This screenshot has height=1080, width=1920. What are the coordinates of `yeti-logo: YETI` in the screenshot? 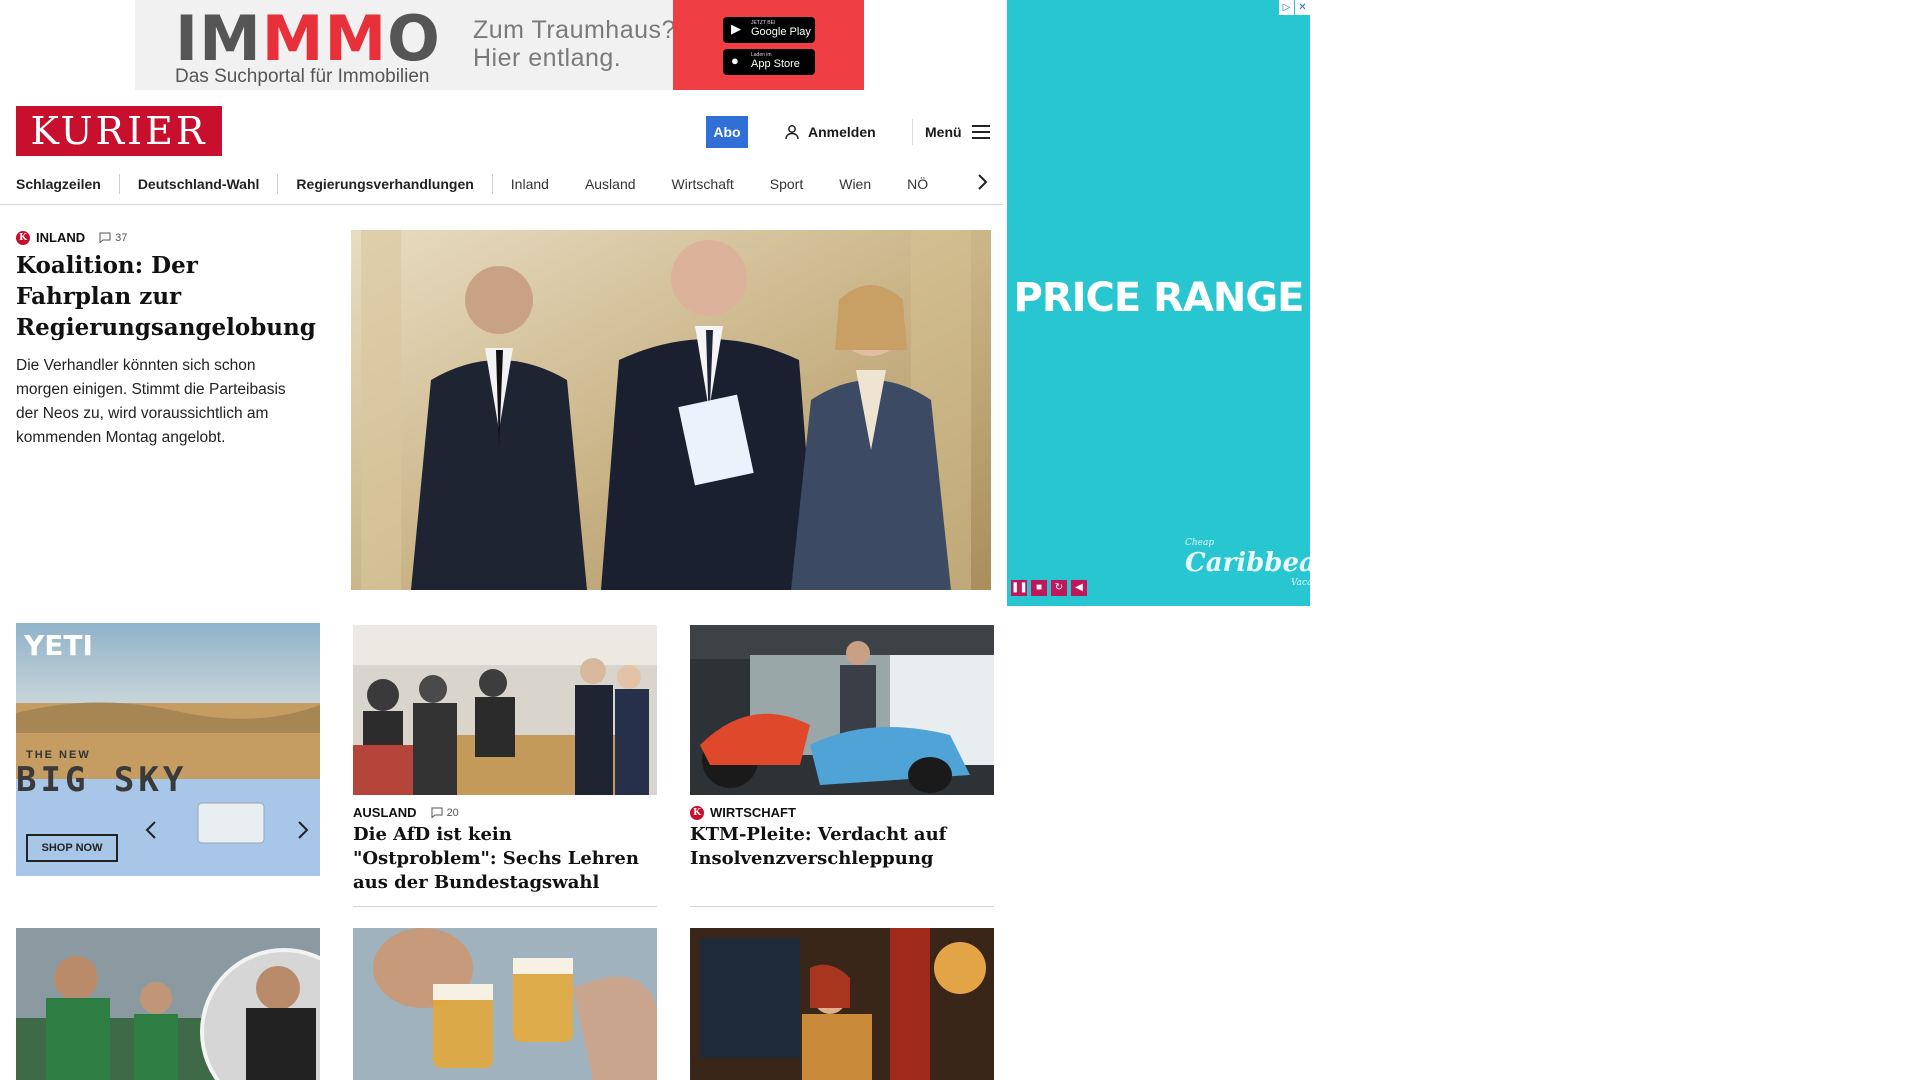 It's located at (58, 645).